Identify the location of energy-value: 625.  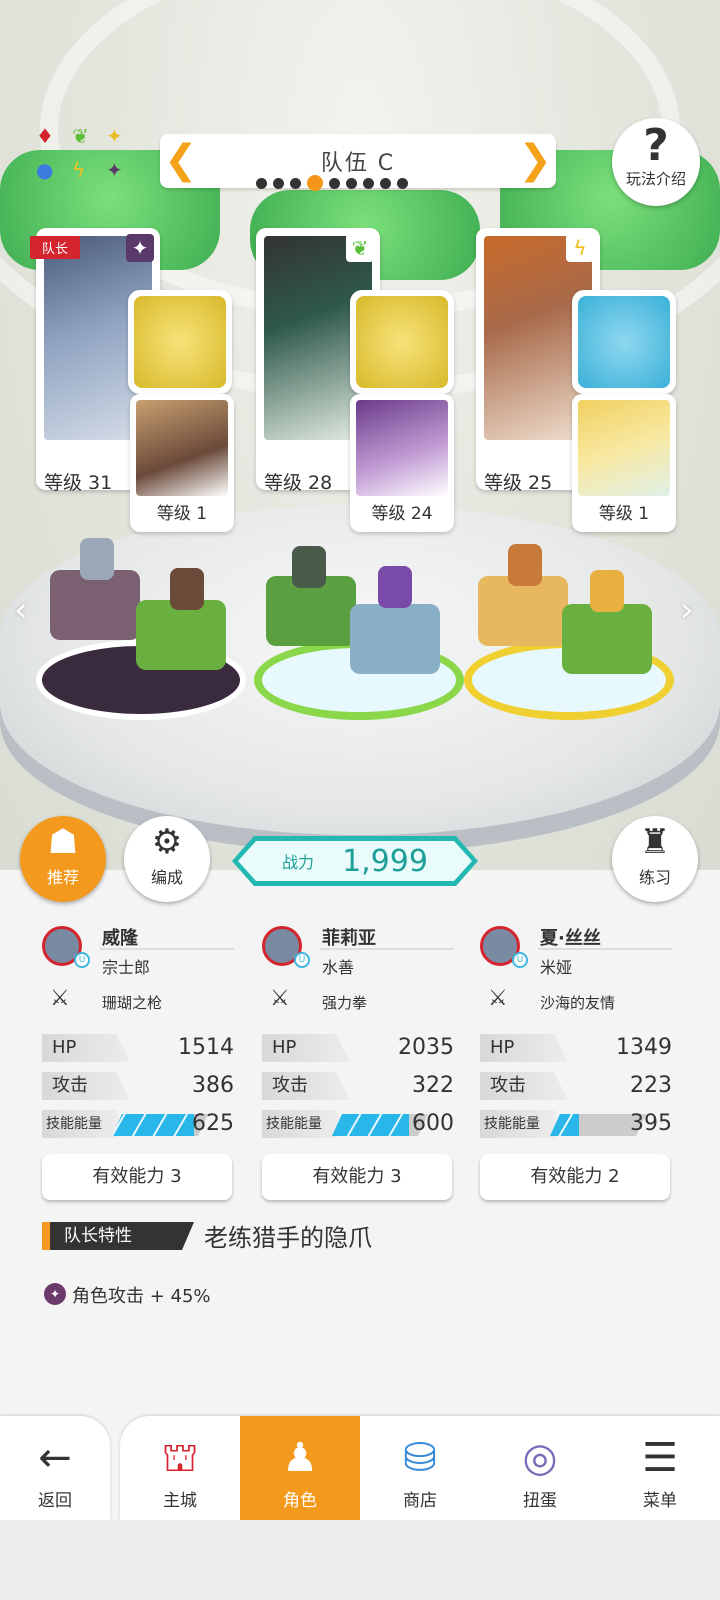
(213, 1123).